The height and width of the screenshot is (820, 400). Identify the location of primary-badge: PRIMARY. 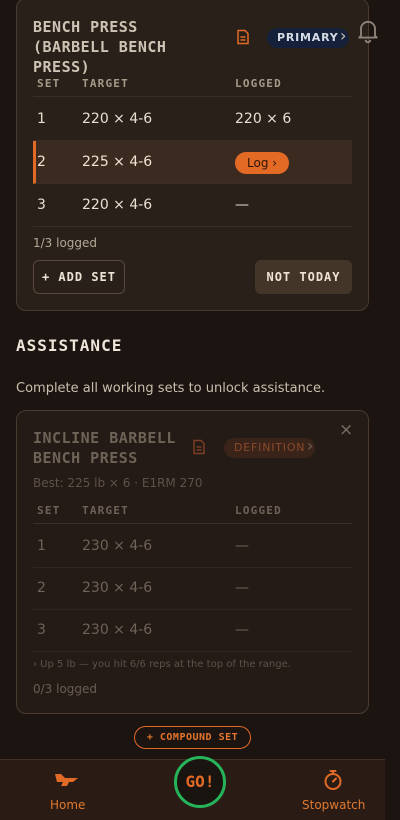
(308, 38).